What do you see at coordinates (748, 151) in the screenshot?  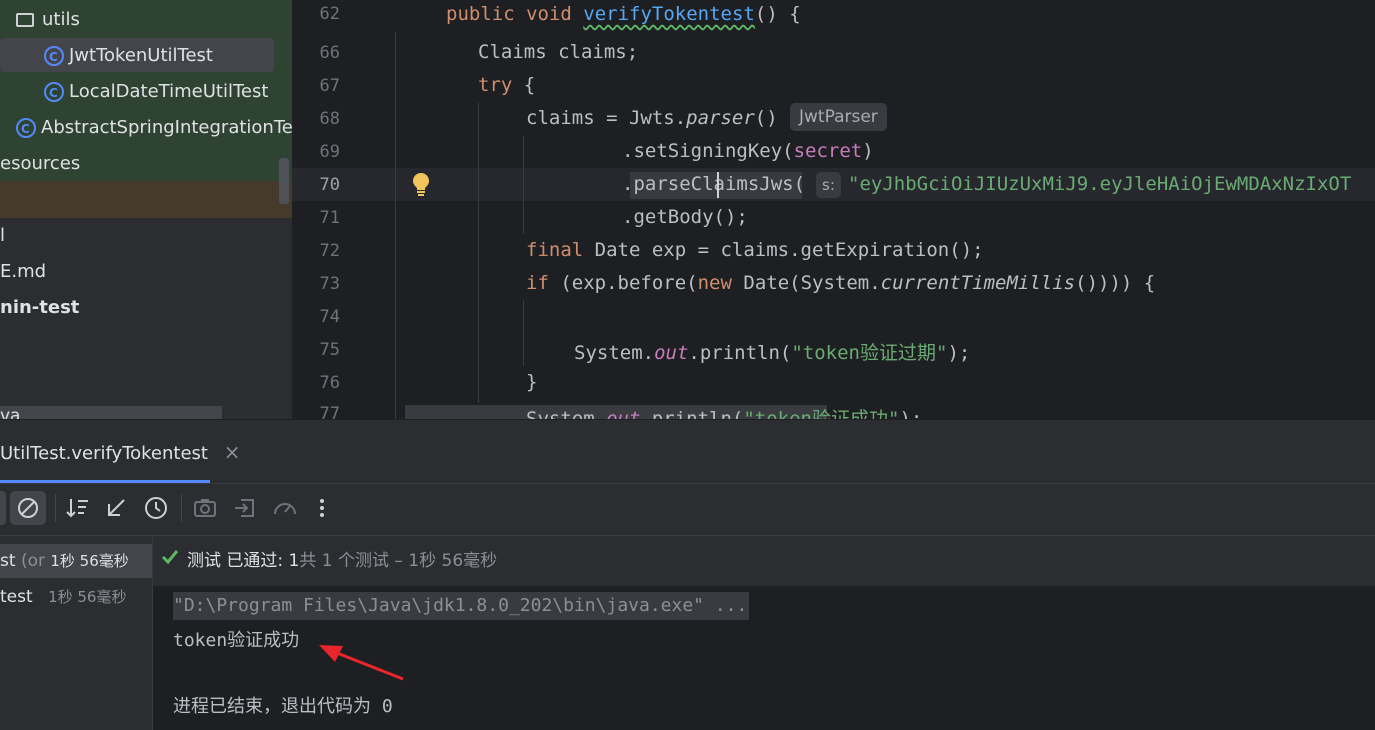 I see `code-line-69: .setSigningKey(secret)` at bounding box center [748, 151].